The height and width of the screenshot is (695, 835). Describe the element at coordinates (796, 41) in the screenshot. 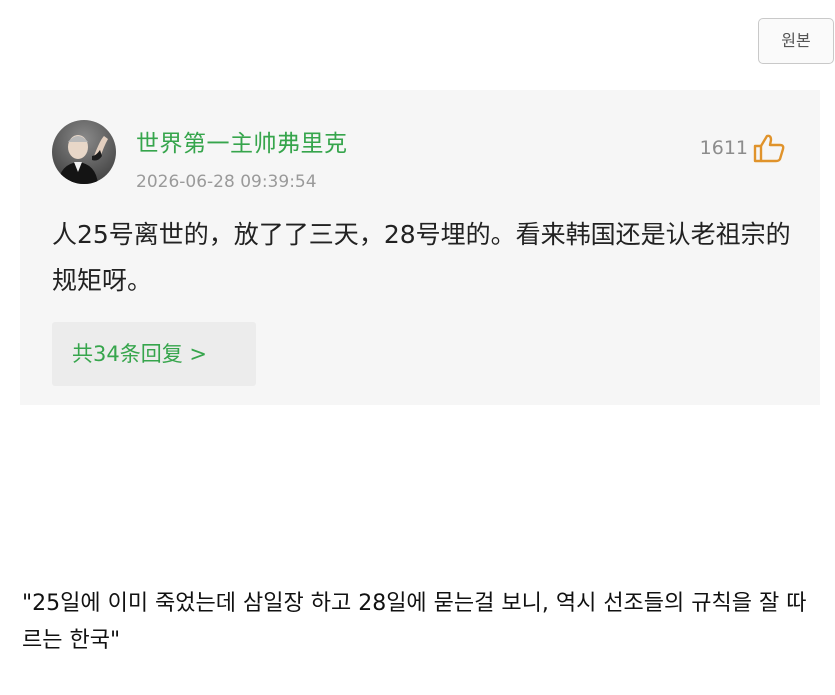

I see `original-button: 원본` at that location.